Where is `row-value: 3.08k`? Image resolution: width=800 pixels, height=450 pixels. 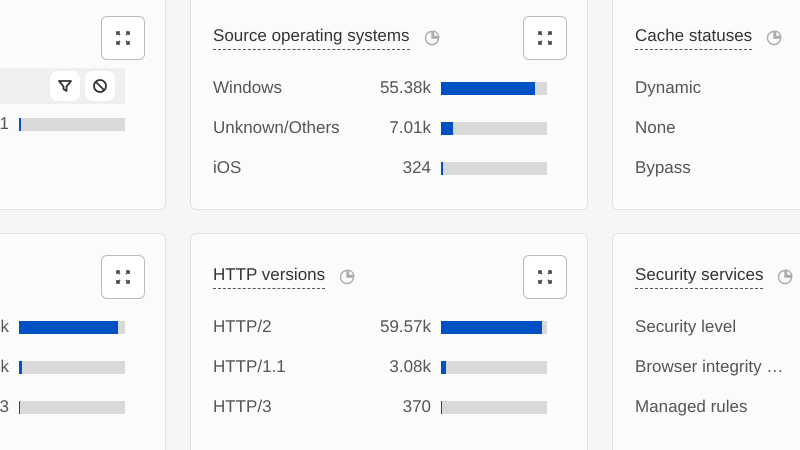 row-value: 3.08k is located at coordinates (410, 367).